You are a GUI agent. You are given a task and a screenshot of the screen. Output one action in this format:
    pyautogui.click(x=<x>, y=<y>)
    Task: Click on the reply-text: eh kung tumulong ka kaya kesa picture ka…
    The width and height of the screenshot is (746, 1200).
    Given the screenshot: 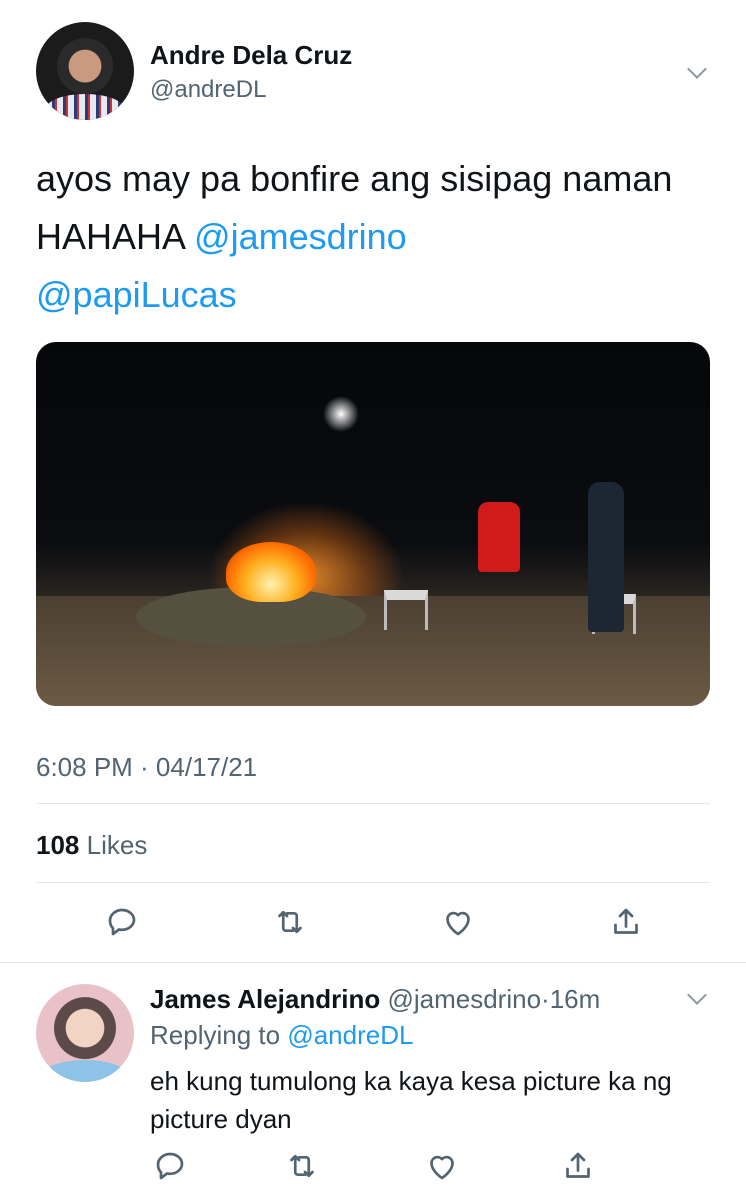 What is the action you would take?
    pyautogui.click(x=411, y=1100)
    